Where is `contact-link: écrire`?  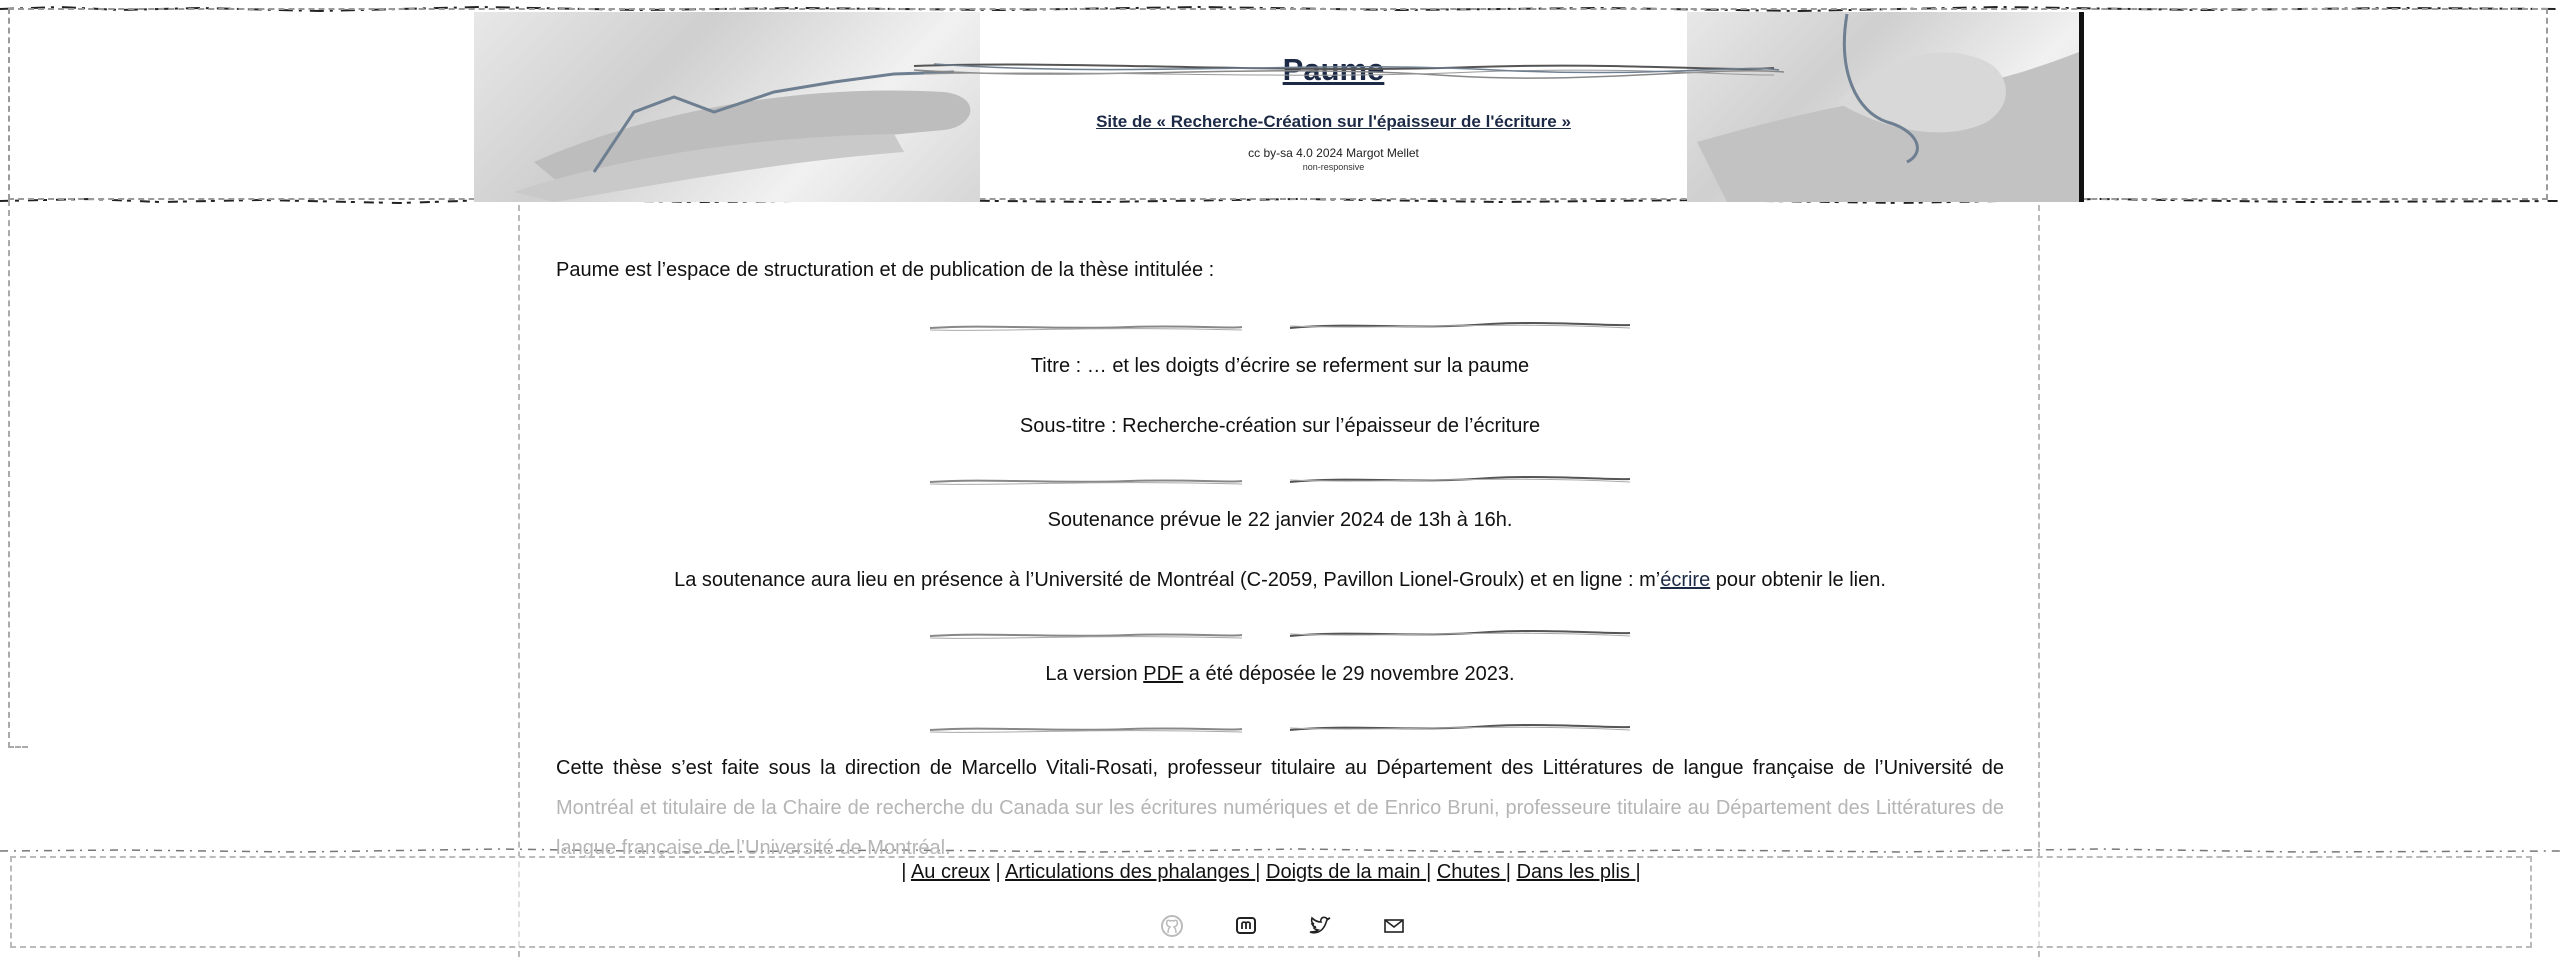
contact-link: écrire is located at coordinates (1685, 580).